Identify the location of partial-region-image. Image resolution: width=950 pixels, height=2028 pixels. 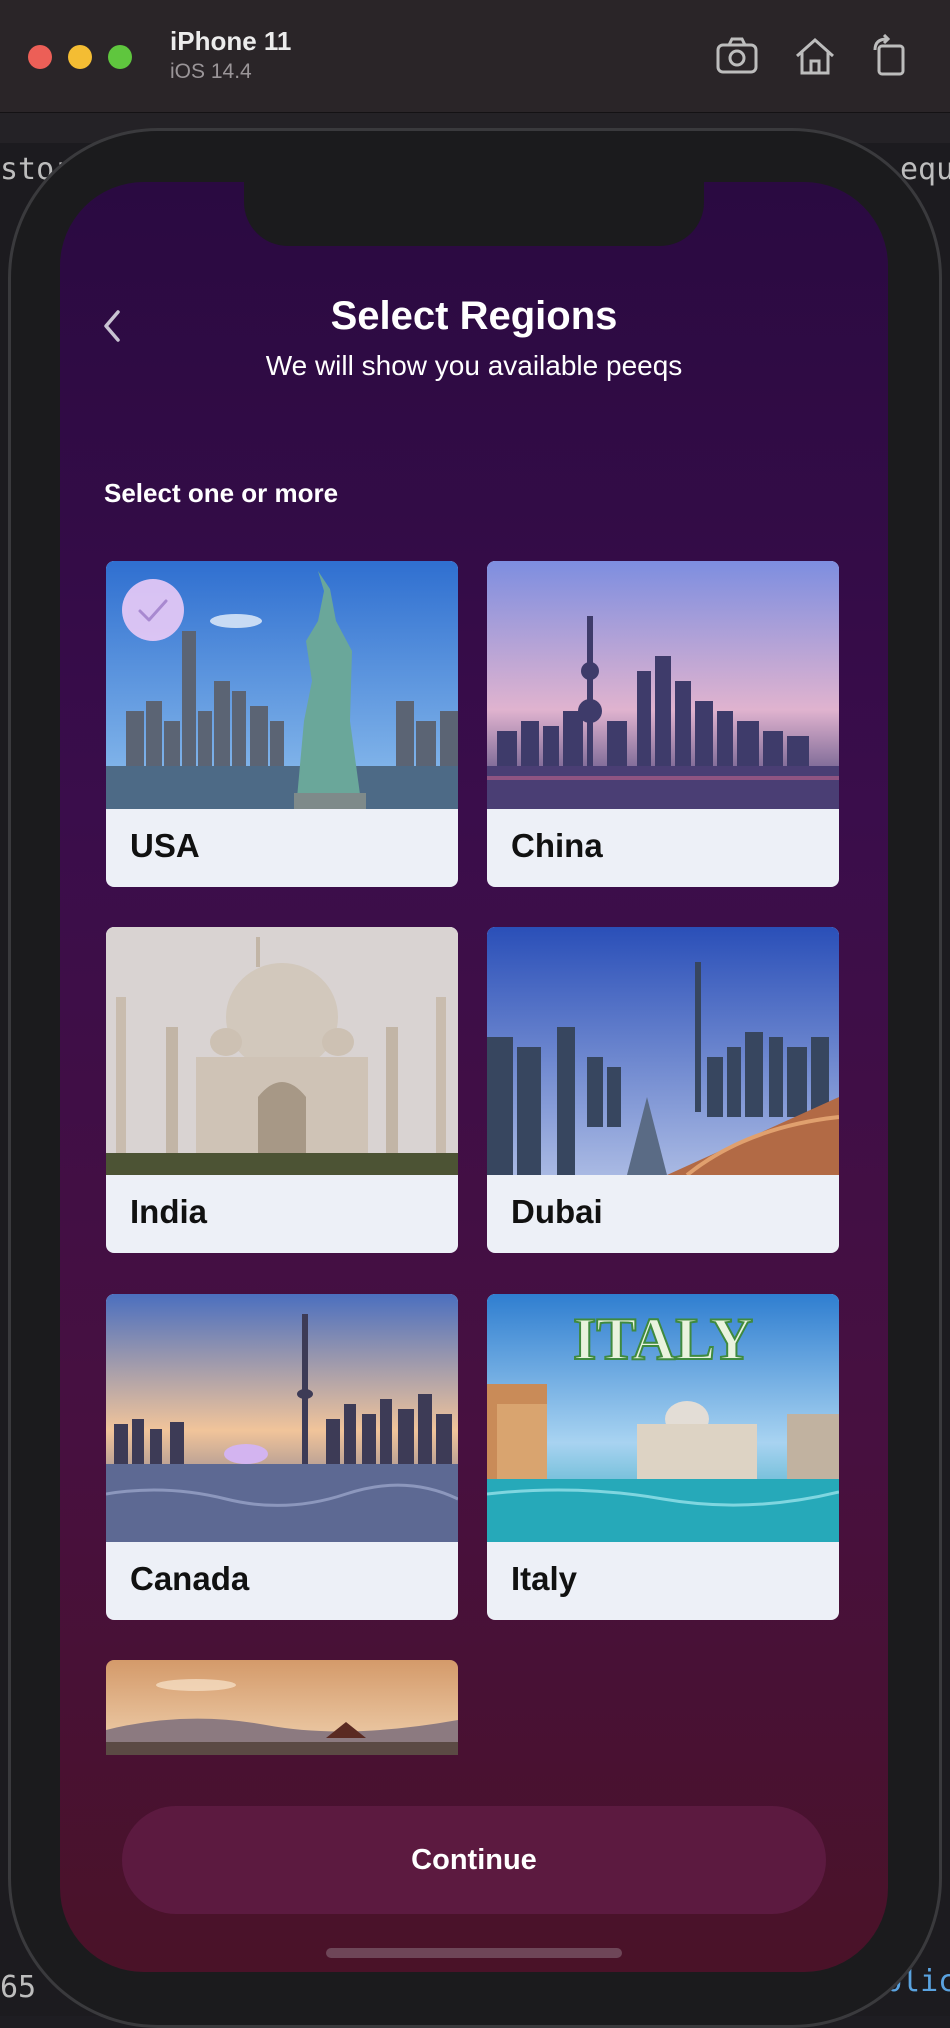
(282, 1707).